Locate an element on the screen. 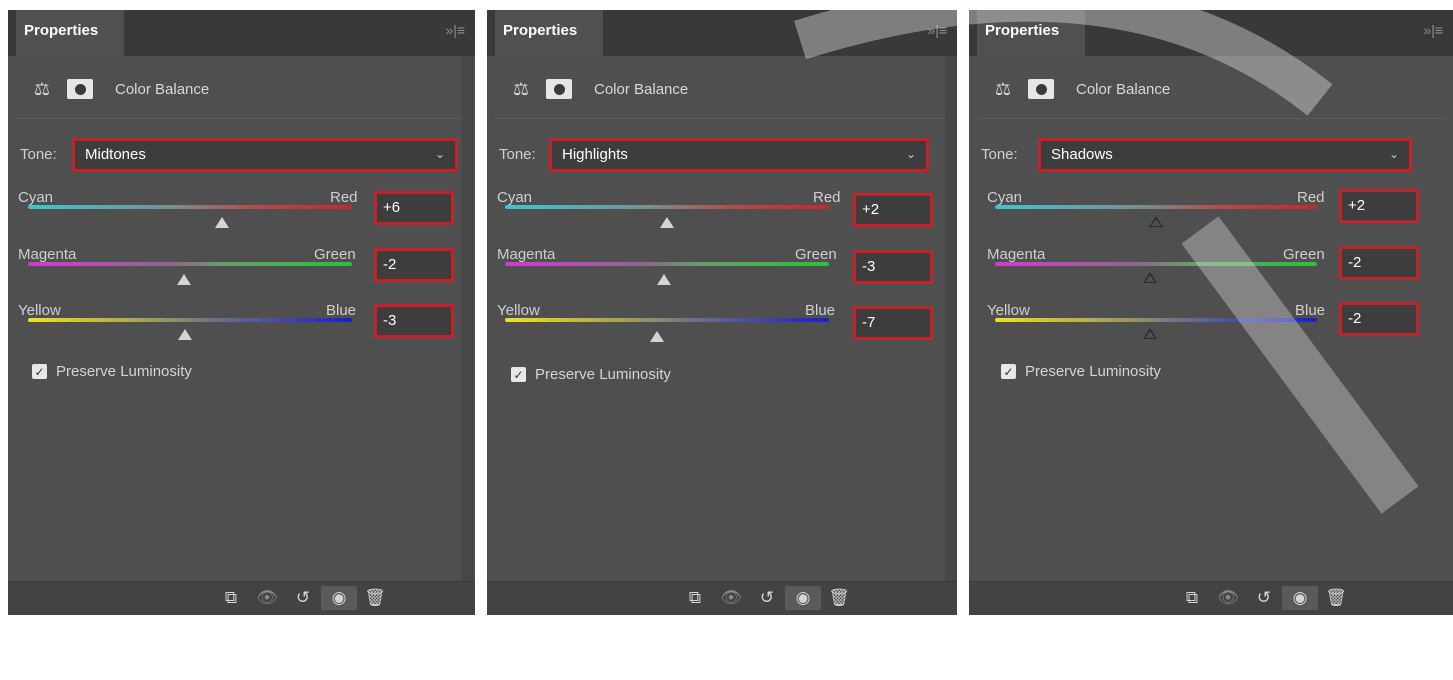 The width and height of the screenshot is (1453, 680). tone-dropdown: Highlights ⌄ is located at coordinates (739, 155).